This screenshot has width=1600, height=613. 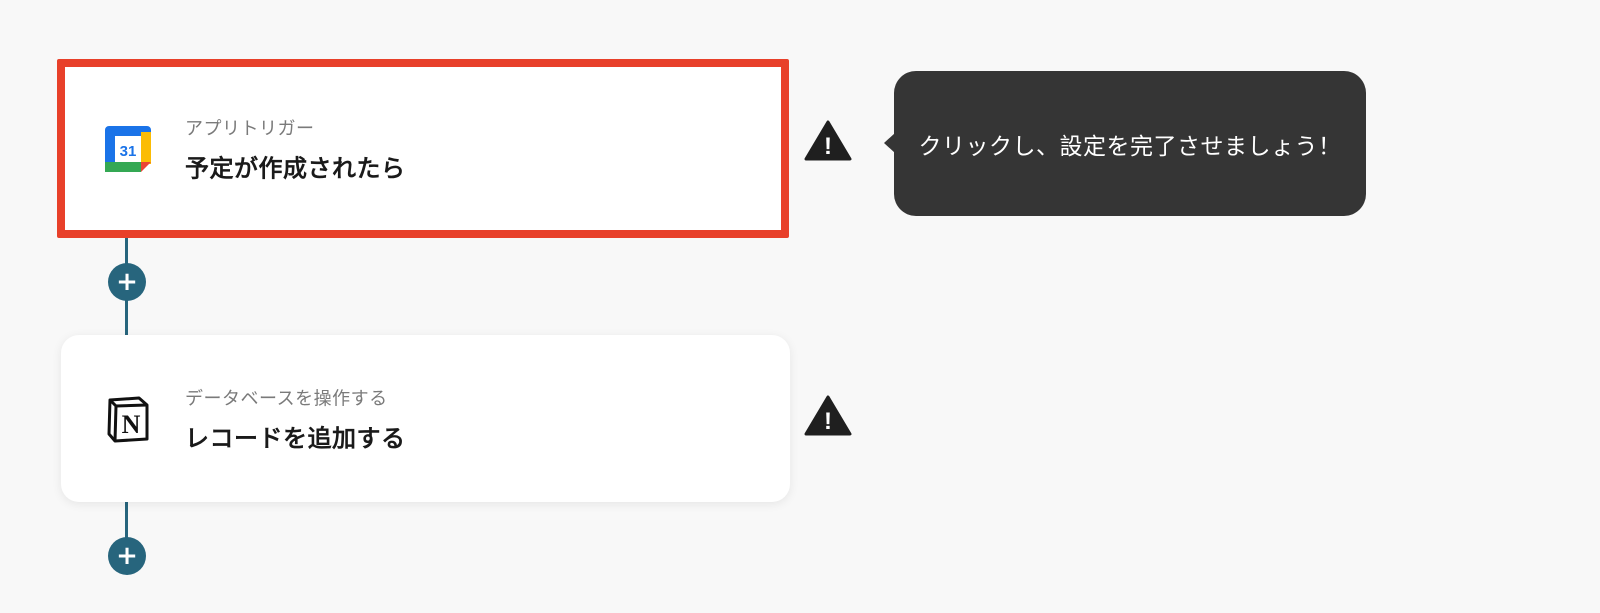 I want to click on notion-icon: N, so click(x=128, y=419).